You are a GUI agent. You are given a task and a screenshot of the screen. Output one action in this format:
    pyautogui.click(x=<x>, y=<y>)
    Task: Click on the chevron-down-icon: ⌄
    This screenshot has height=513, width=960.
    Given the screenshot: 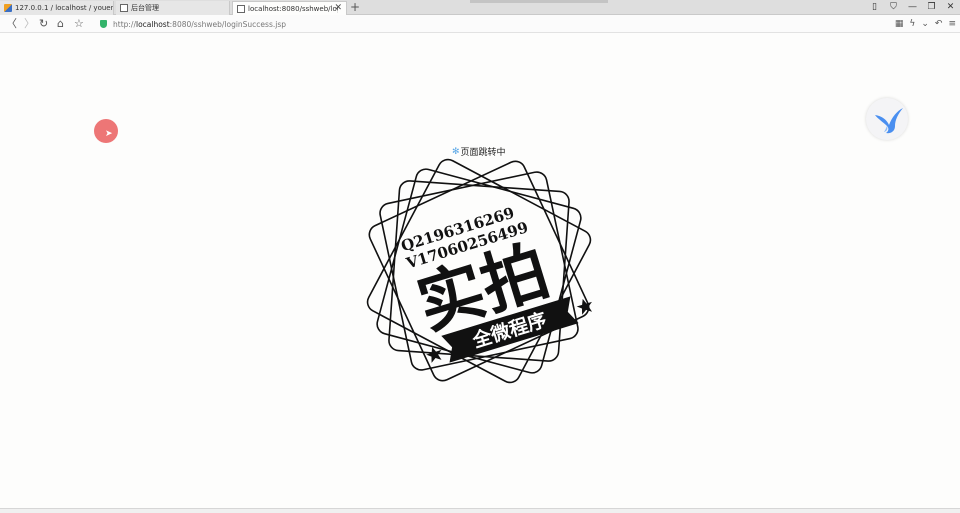 What is the action you would take?
    pyautogui.click(x=925, y=24)
    